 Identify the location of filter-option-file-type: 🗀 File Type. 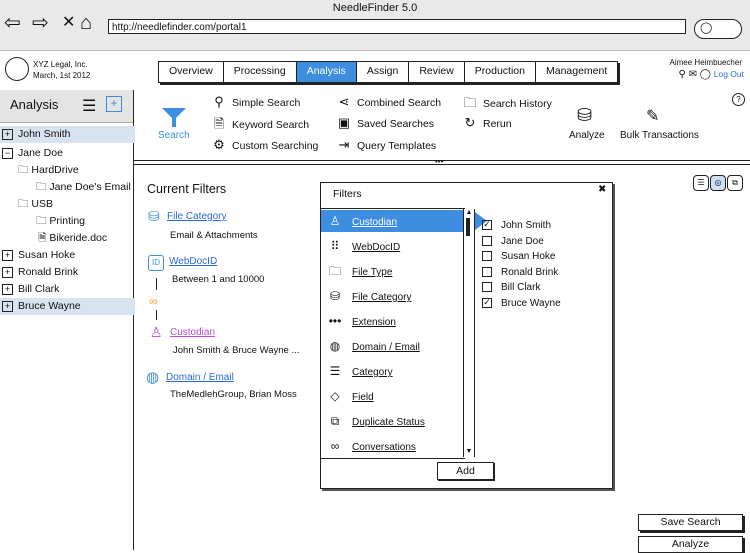
(393, 271).